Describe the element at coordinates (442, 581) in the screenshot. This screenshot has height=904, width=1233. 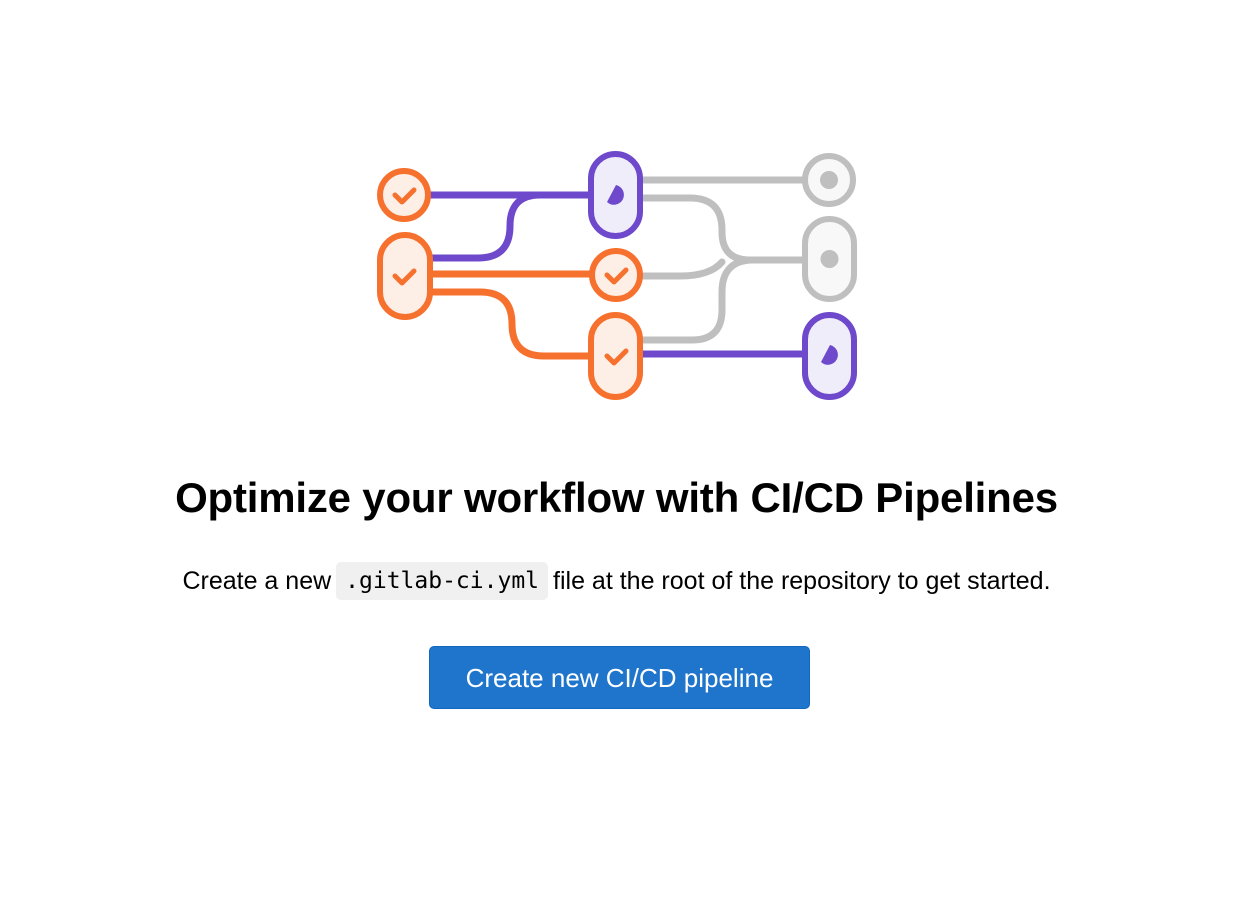
I see `gitlab-ci-filename: .gitlab-ci.yml` at that location.